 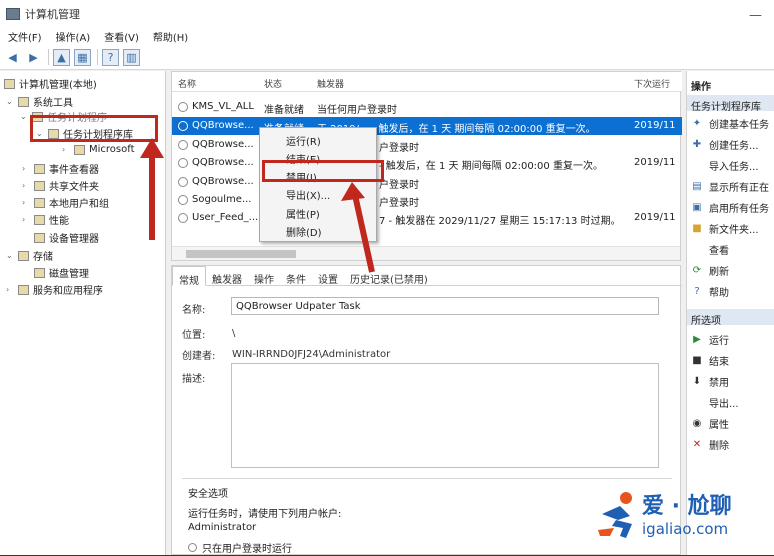 I want to click on annotation-arrows, so click(x=257, y=205).